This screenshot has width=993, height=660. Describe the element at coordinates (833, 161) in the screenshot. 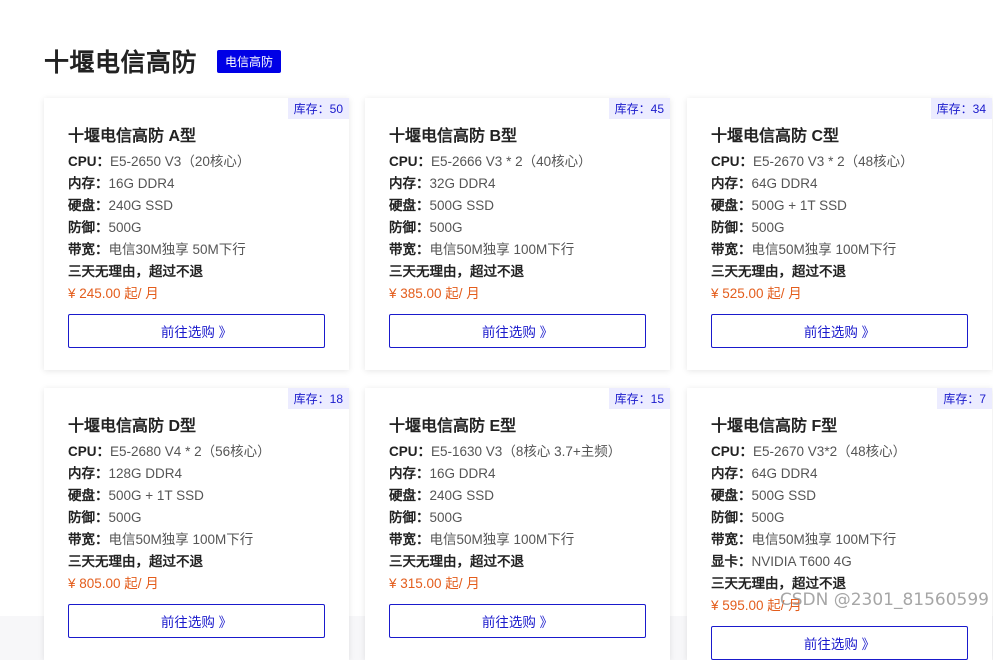

I see `spec-value: E5-2670 V3 * 2（48核心）` at that location.